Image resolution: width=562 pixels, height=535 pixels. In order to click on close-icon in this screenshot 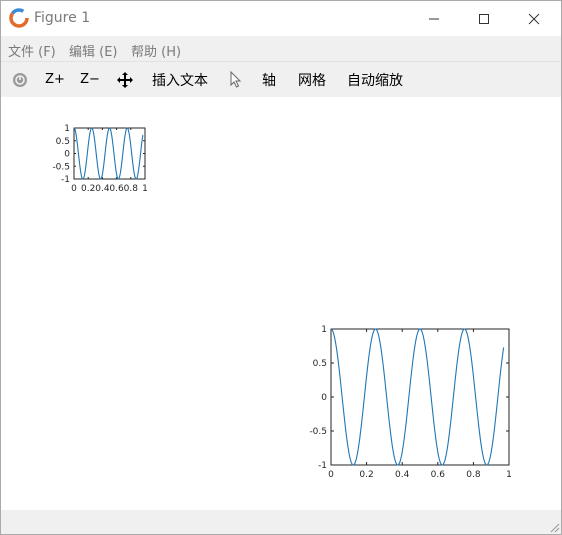, I will do `click(534, 18)`.